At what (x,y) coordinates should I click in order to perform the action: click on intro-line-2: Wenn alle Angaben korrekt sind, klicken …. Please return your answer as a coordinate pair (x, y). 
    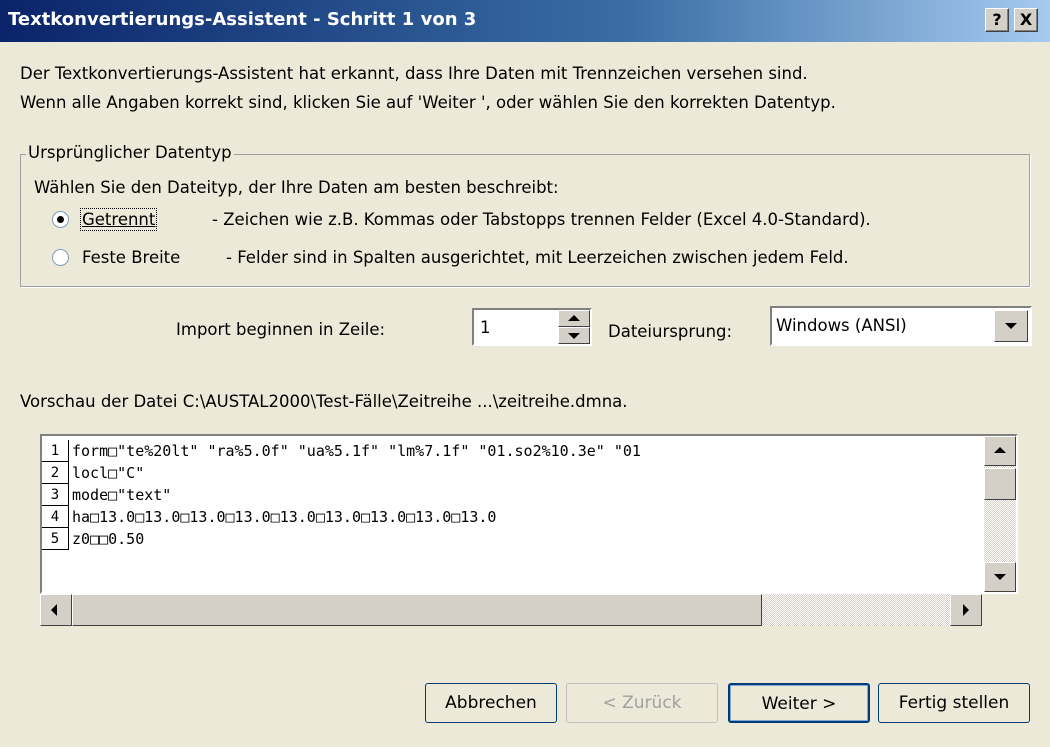
    Looking at the image, I should click on (428, 102).